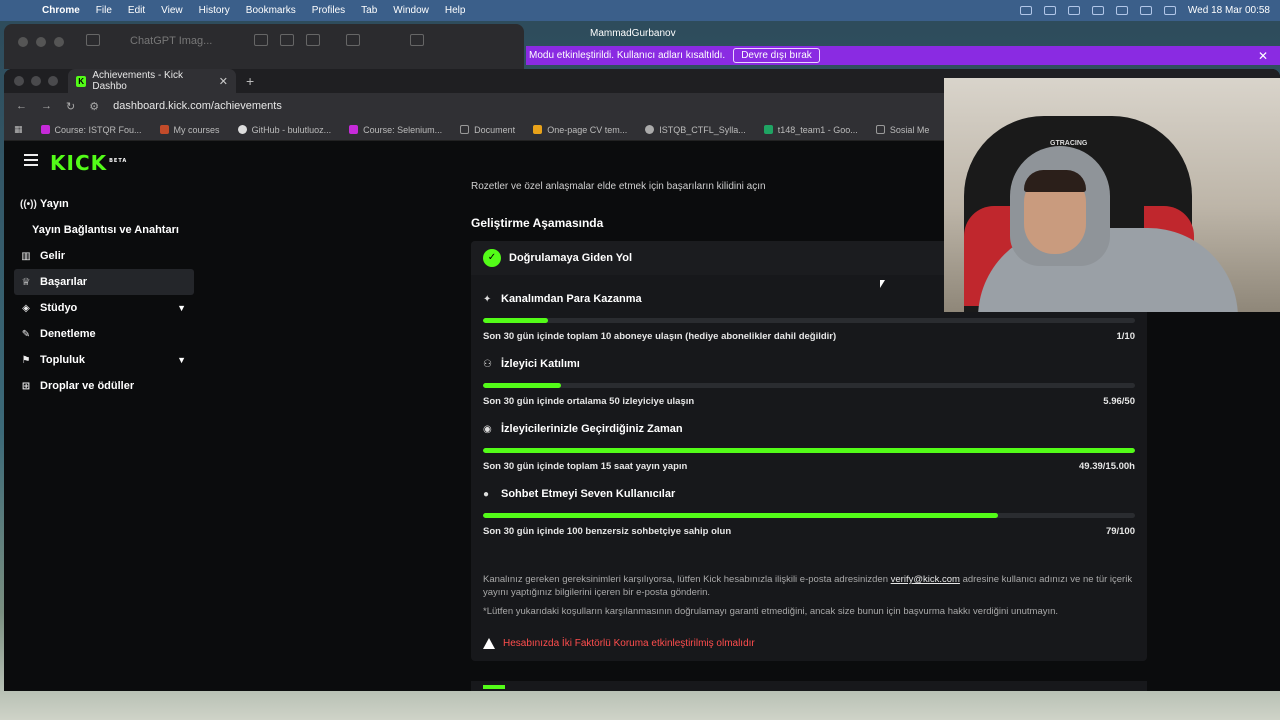 Image resolution: width=1280 pixels, height=720 pixels. Describe the element at coordinates (925, 579) in the screenshot. I see `verify-email-link: verify@kick.com` at that location.